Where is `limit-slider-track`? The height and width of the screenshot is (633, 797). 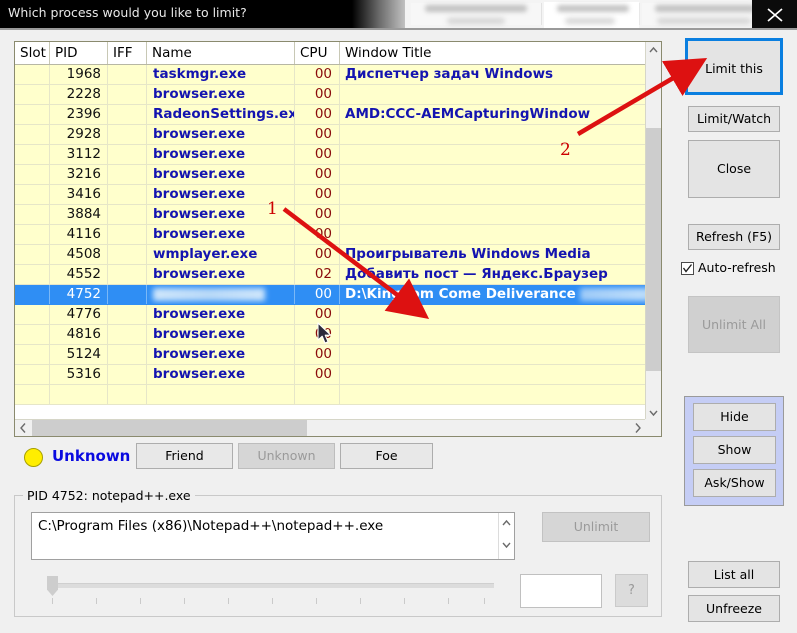 limit-slider-track is located at coordinates (270, 585).